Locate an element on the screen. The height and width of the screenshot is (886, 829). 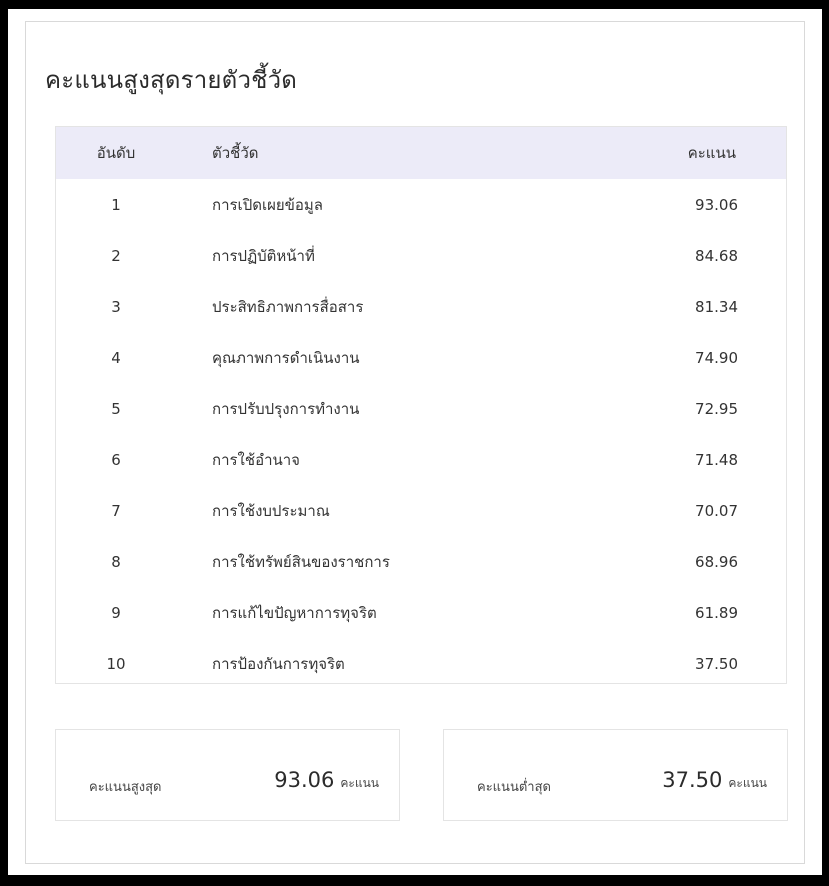
row-indicator: การใช้อำนาจ is located at coordinates (256, 459).